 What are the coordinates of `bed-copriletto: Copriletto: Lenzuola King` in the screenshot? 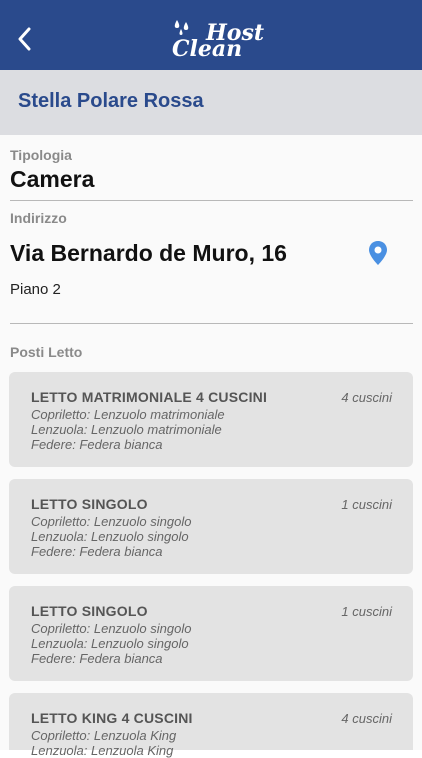 It's located at (104, 735).